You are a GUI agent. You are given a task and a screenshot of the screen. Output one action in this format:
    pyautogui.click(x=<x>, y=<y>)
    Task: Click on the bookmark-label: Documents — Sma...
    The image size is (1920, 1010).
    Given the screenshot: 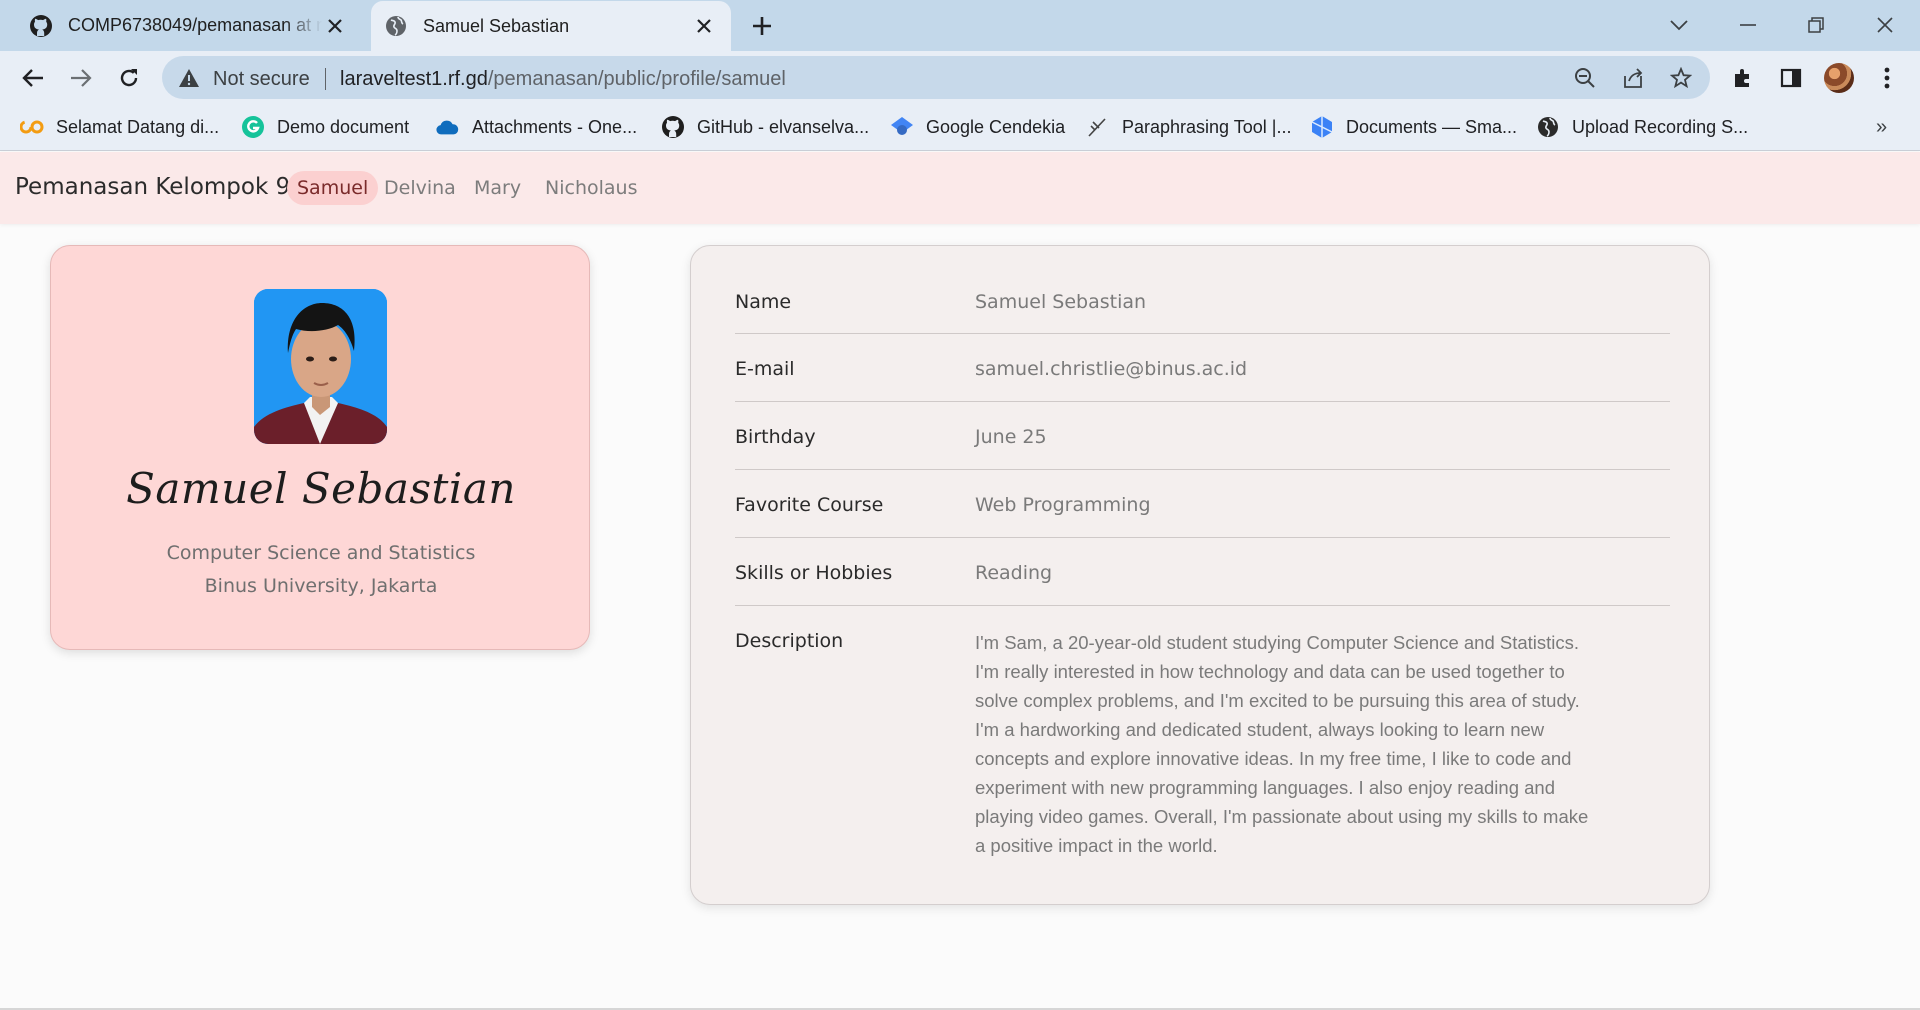 What is the action you would take?
    pyautogui.click(x=1432, y=126)
    